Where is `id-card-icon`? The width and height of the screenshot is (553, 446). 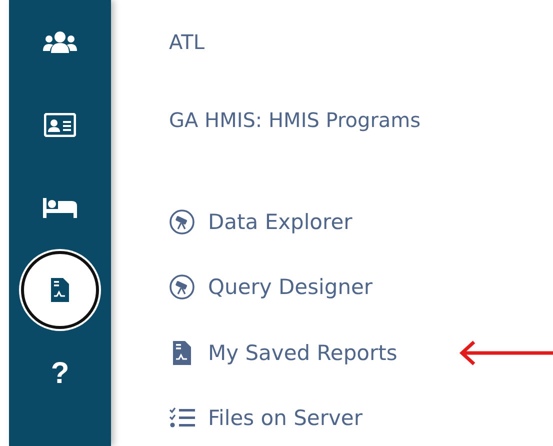 id-card-icon is located at coordinates (60, 125).